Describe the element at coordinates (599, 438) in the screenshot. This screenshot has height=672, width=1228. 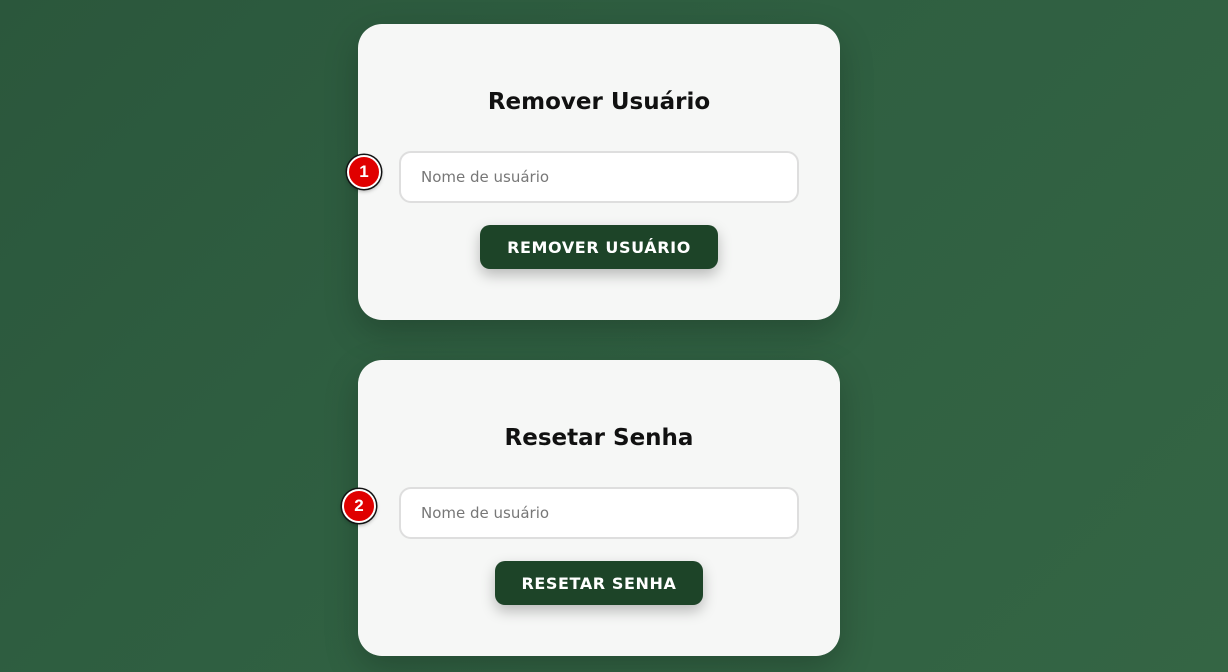
I see `reset-password-title: Resetar Senha` at that location.